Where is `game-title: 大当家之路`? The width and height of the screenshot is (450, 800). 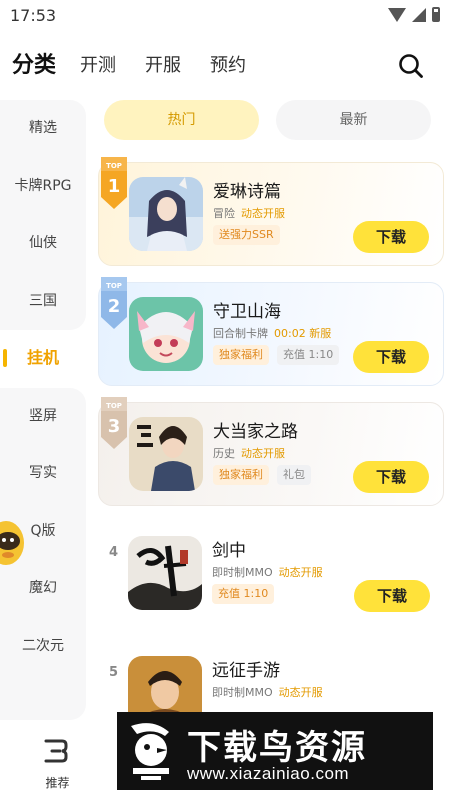
game-title: 大当家之路 is located at coordinates (255, 432).